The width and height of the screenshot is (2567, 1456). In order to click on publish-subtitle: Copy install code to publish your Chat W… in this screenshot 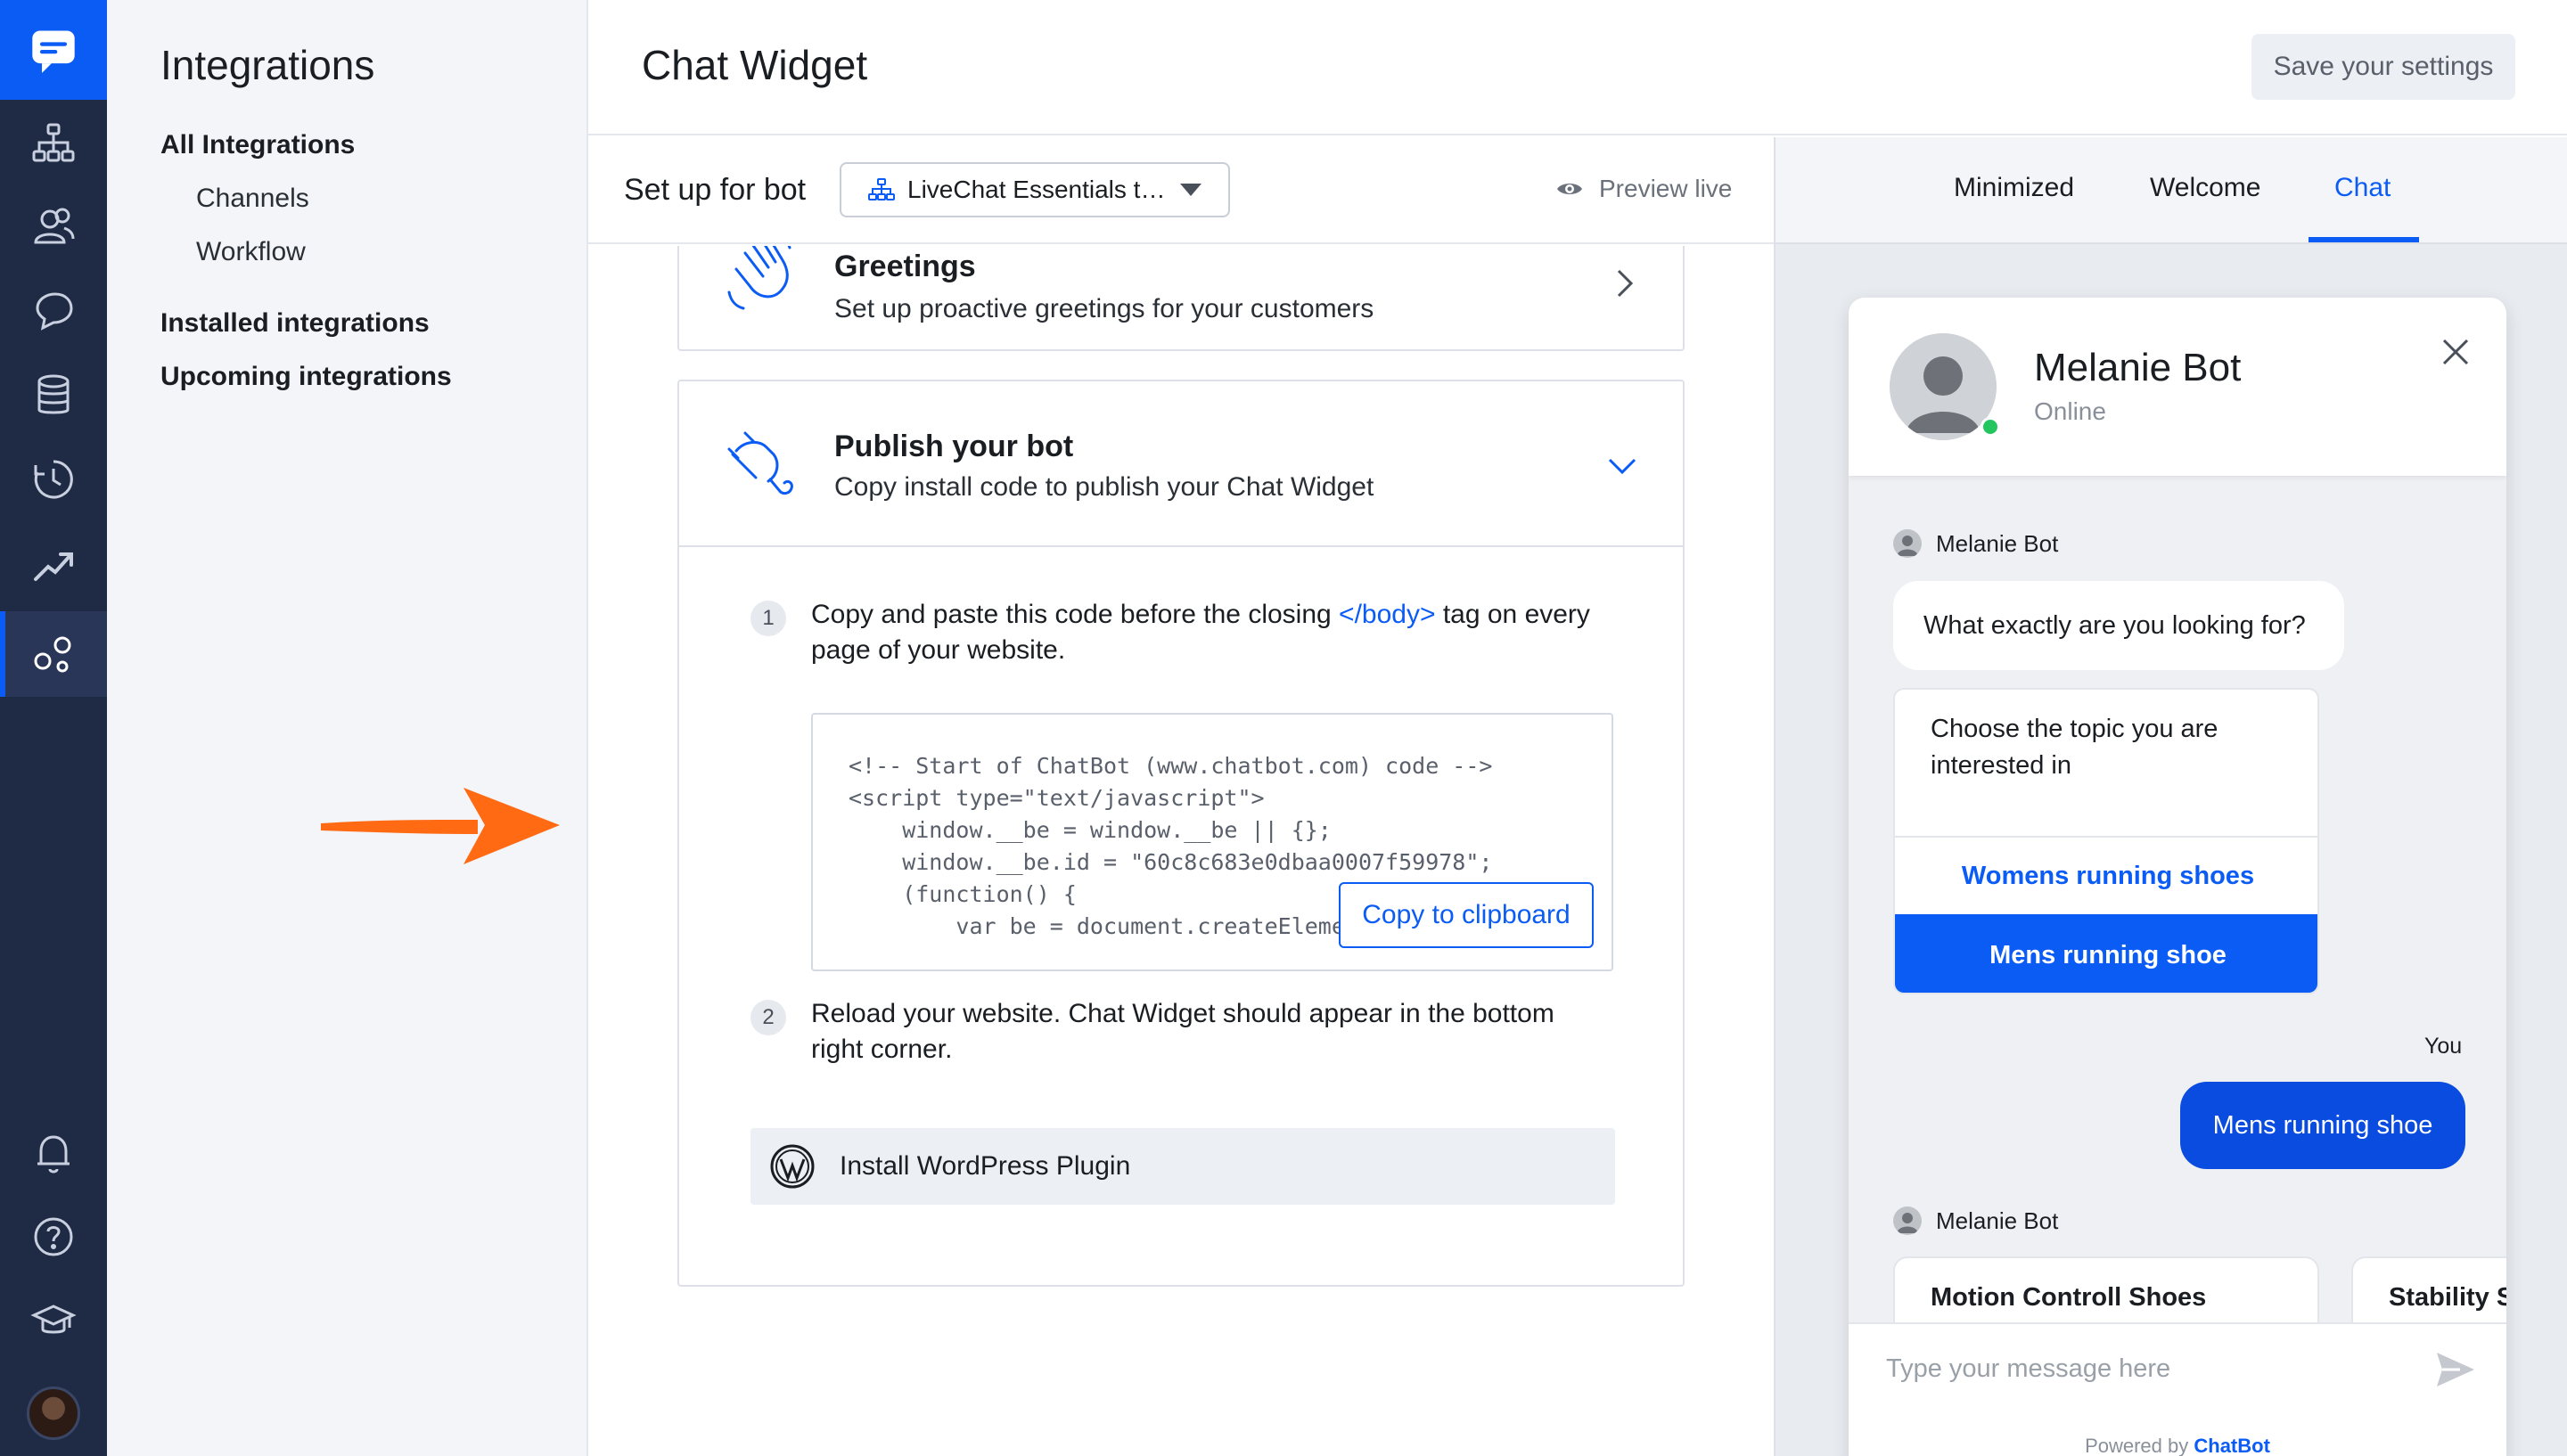, I will do `click(1104, 487)`.